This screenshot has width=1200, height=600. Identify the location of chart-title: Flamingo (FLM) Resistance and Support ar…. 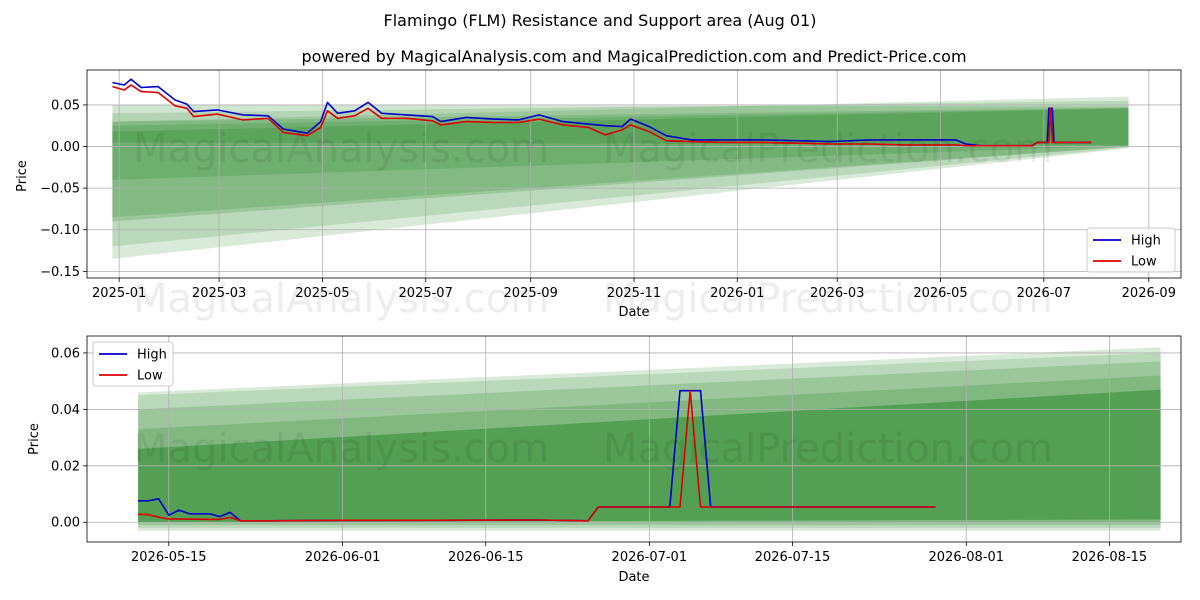
(600, 20).